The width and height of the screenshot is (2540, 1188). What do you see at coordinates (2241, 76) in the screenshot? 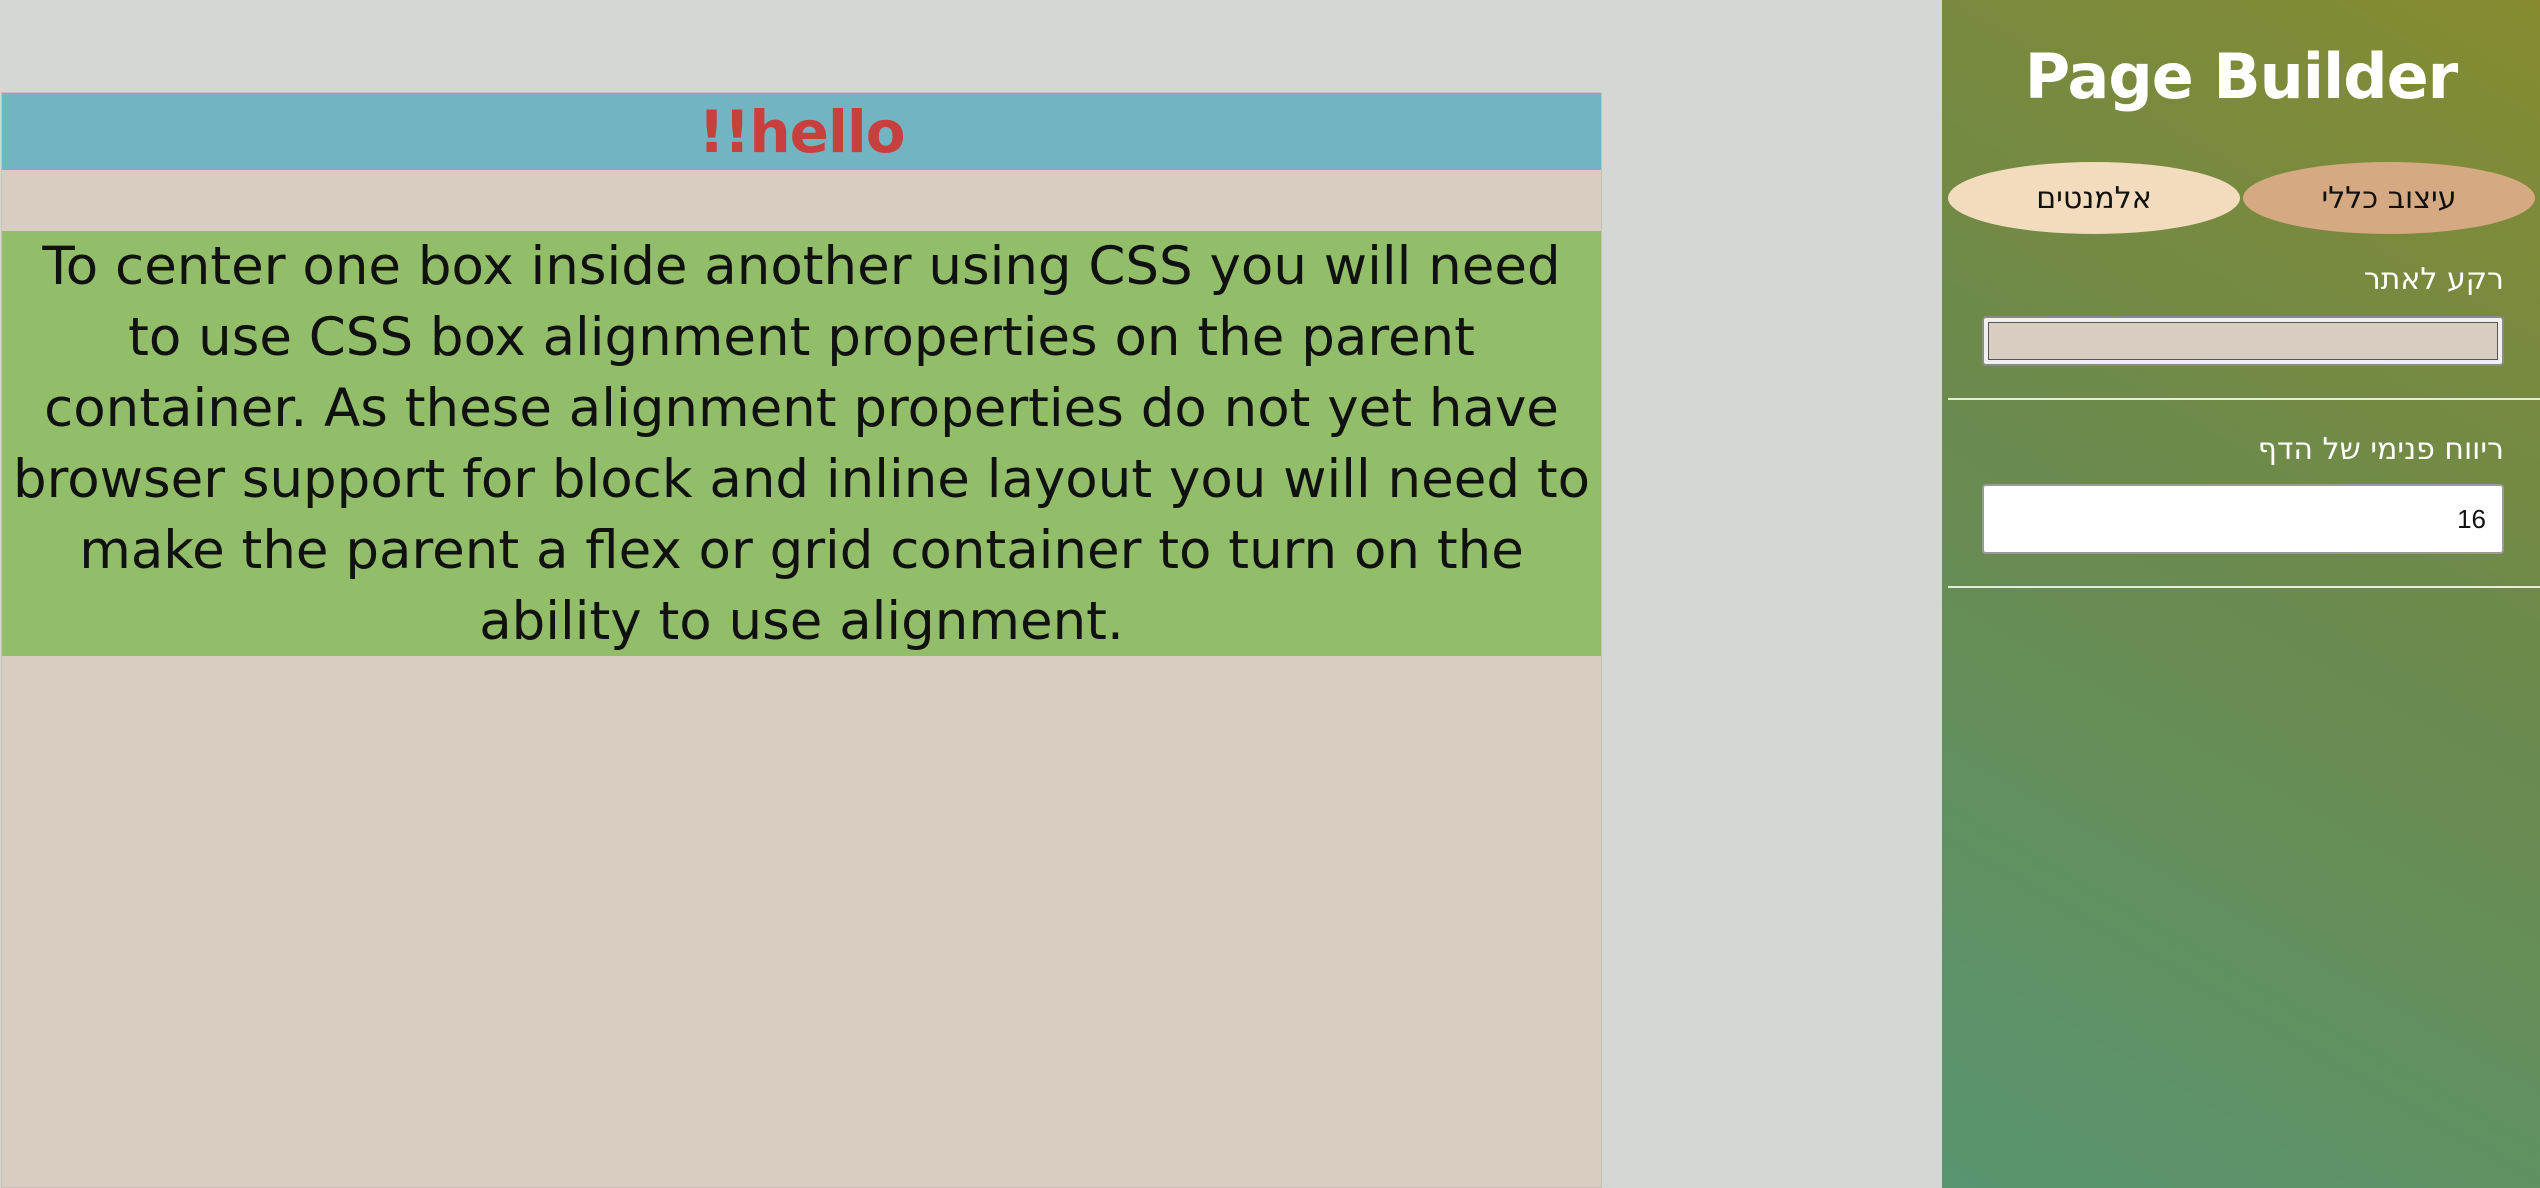
I see `sidebar-title: Page Builder` at bounding box center [2241, 76].